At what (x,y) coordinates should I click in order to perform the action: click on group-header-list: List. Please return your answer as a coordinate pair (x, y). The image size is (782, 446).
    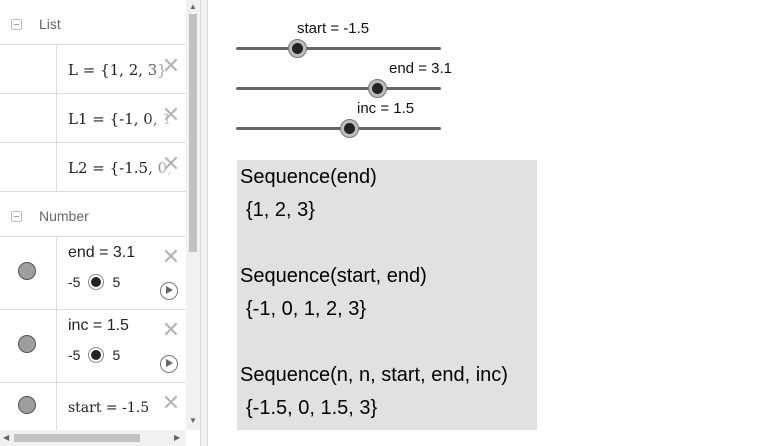
    Looking at the image, I should click on (93, 24).